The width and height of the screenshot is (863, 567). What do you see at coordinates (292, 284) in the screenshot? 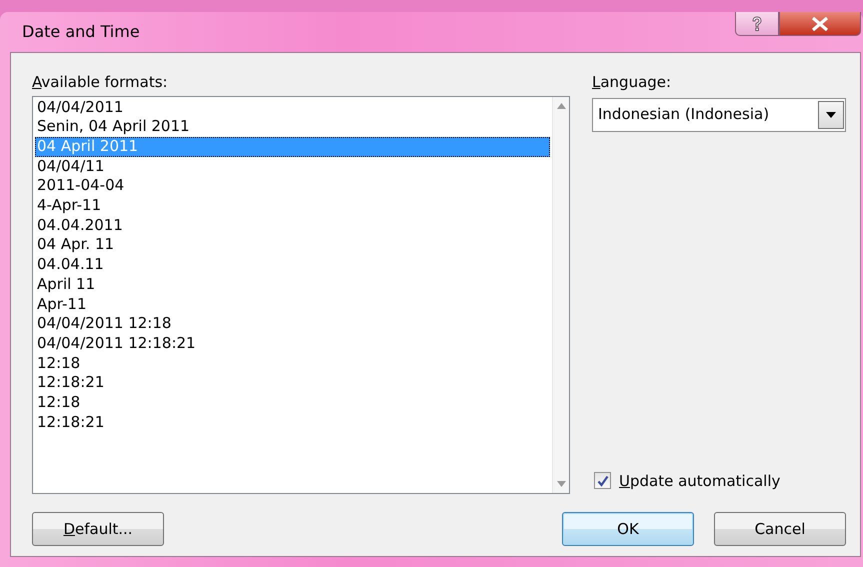
I see `format-option: April 11` at bounding box center [292, 284].